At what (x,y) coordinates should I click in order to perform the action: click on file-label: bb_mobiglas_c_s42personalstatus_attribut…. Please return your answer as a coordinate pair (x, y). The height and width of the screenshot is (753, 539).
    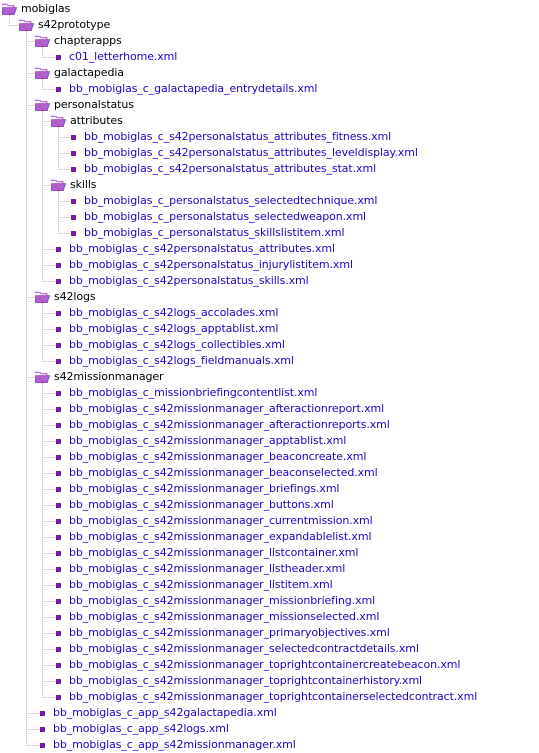
    Looking at the image, I should click on (251, 152).